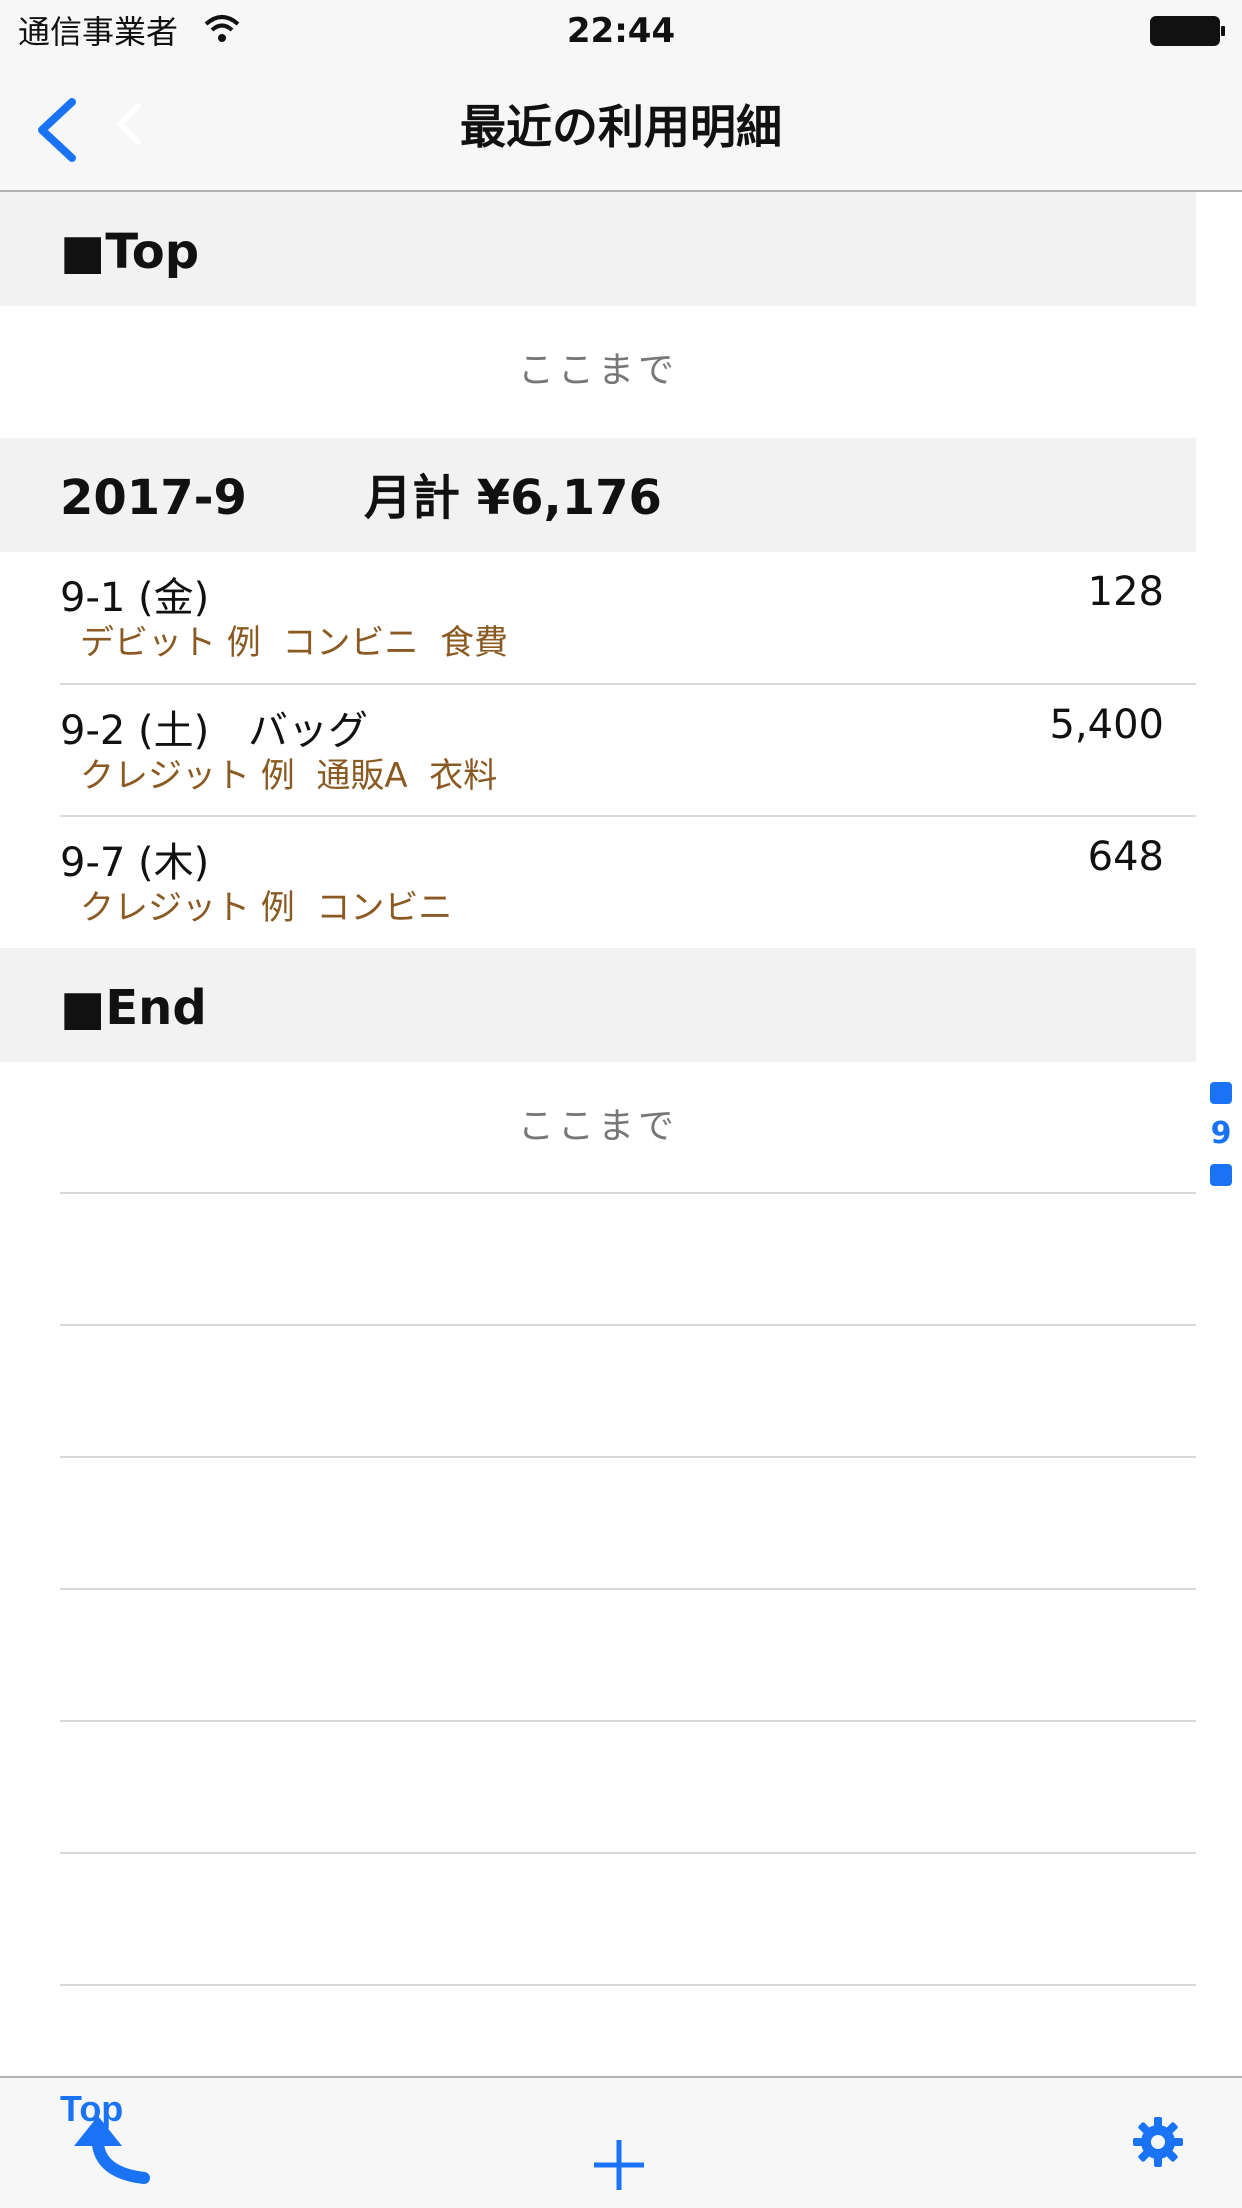 The width and height of the screenshot is (1242, 2208). I want to click on month-label: 2017-9, so click(153, 498).